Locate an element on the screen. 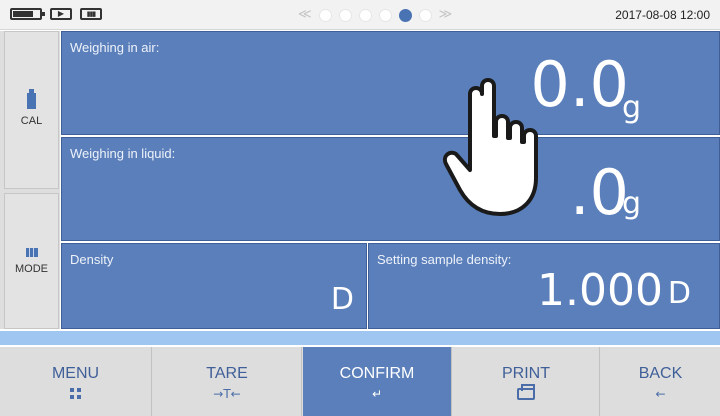  calibration-weight-icon is located at coordinates (31, 99).